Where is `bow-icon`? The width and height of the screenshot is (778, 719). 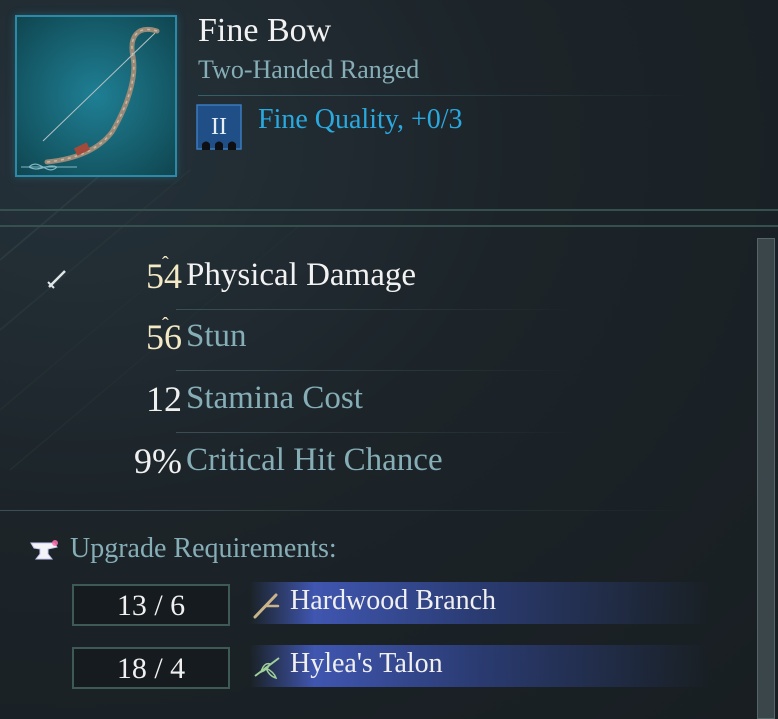
bow-icon is located at coordinates (90, 99).